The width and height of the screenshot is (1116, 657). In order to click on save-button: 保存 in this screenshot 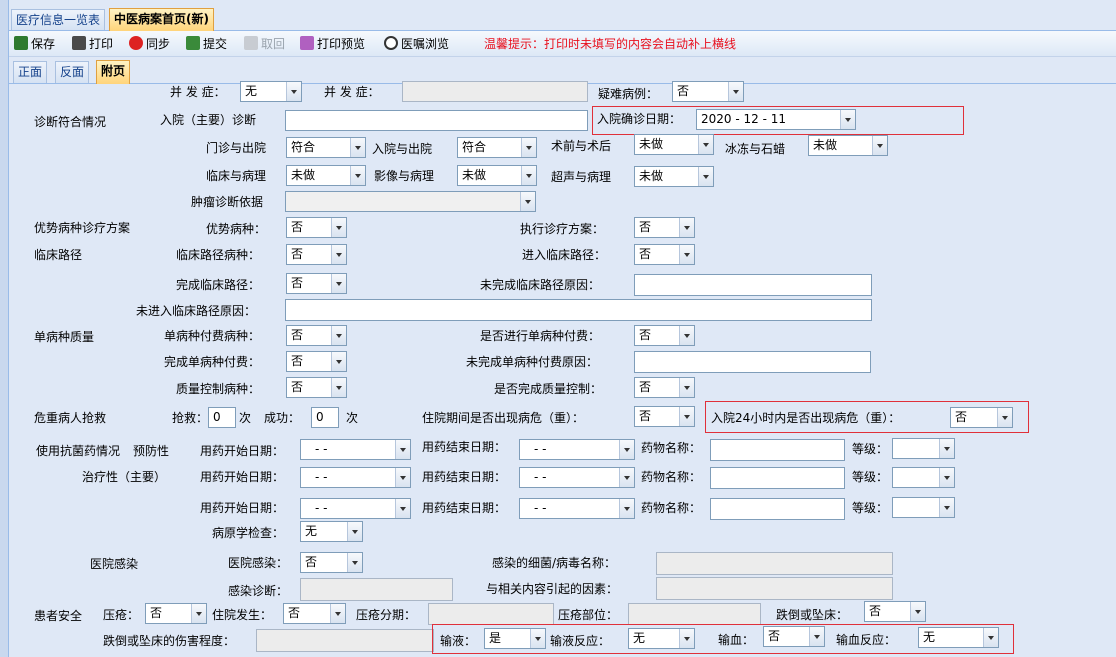, I will do `click(34, 44)`.